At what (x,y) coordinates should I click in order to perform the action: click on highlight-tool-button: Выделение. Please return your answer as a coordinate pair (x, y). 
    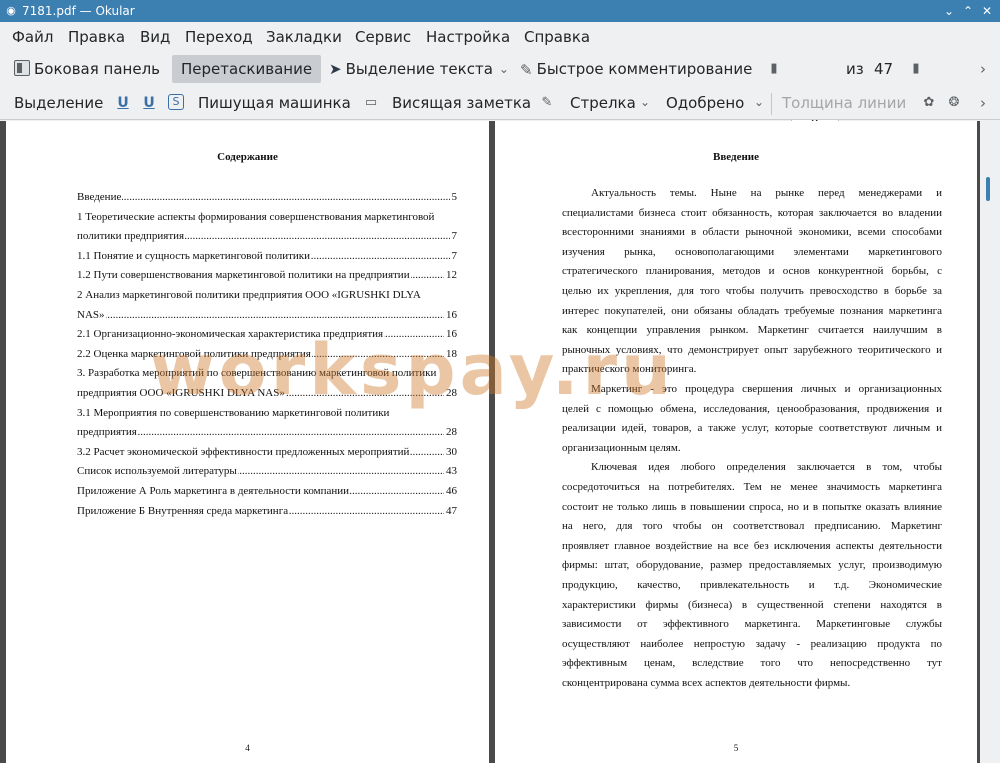
    Looking at the image, I should click on (58, 103).